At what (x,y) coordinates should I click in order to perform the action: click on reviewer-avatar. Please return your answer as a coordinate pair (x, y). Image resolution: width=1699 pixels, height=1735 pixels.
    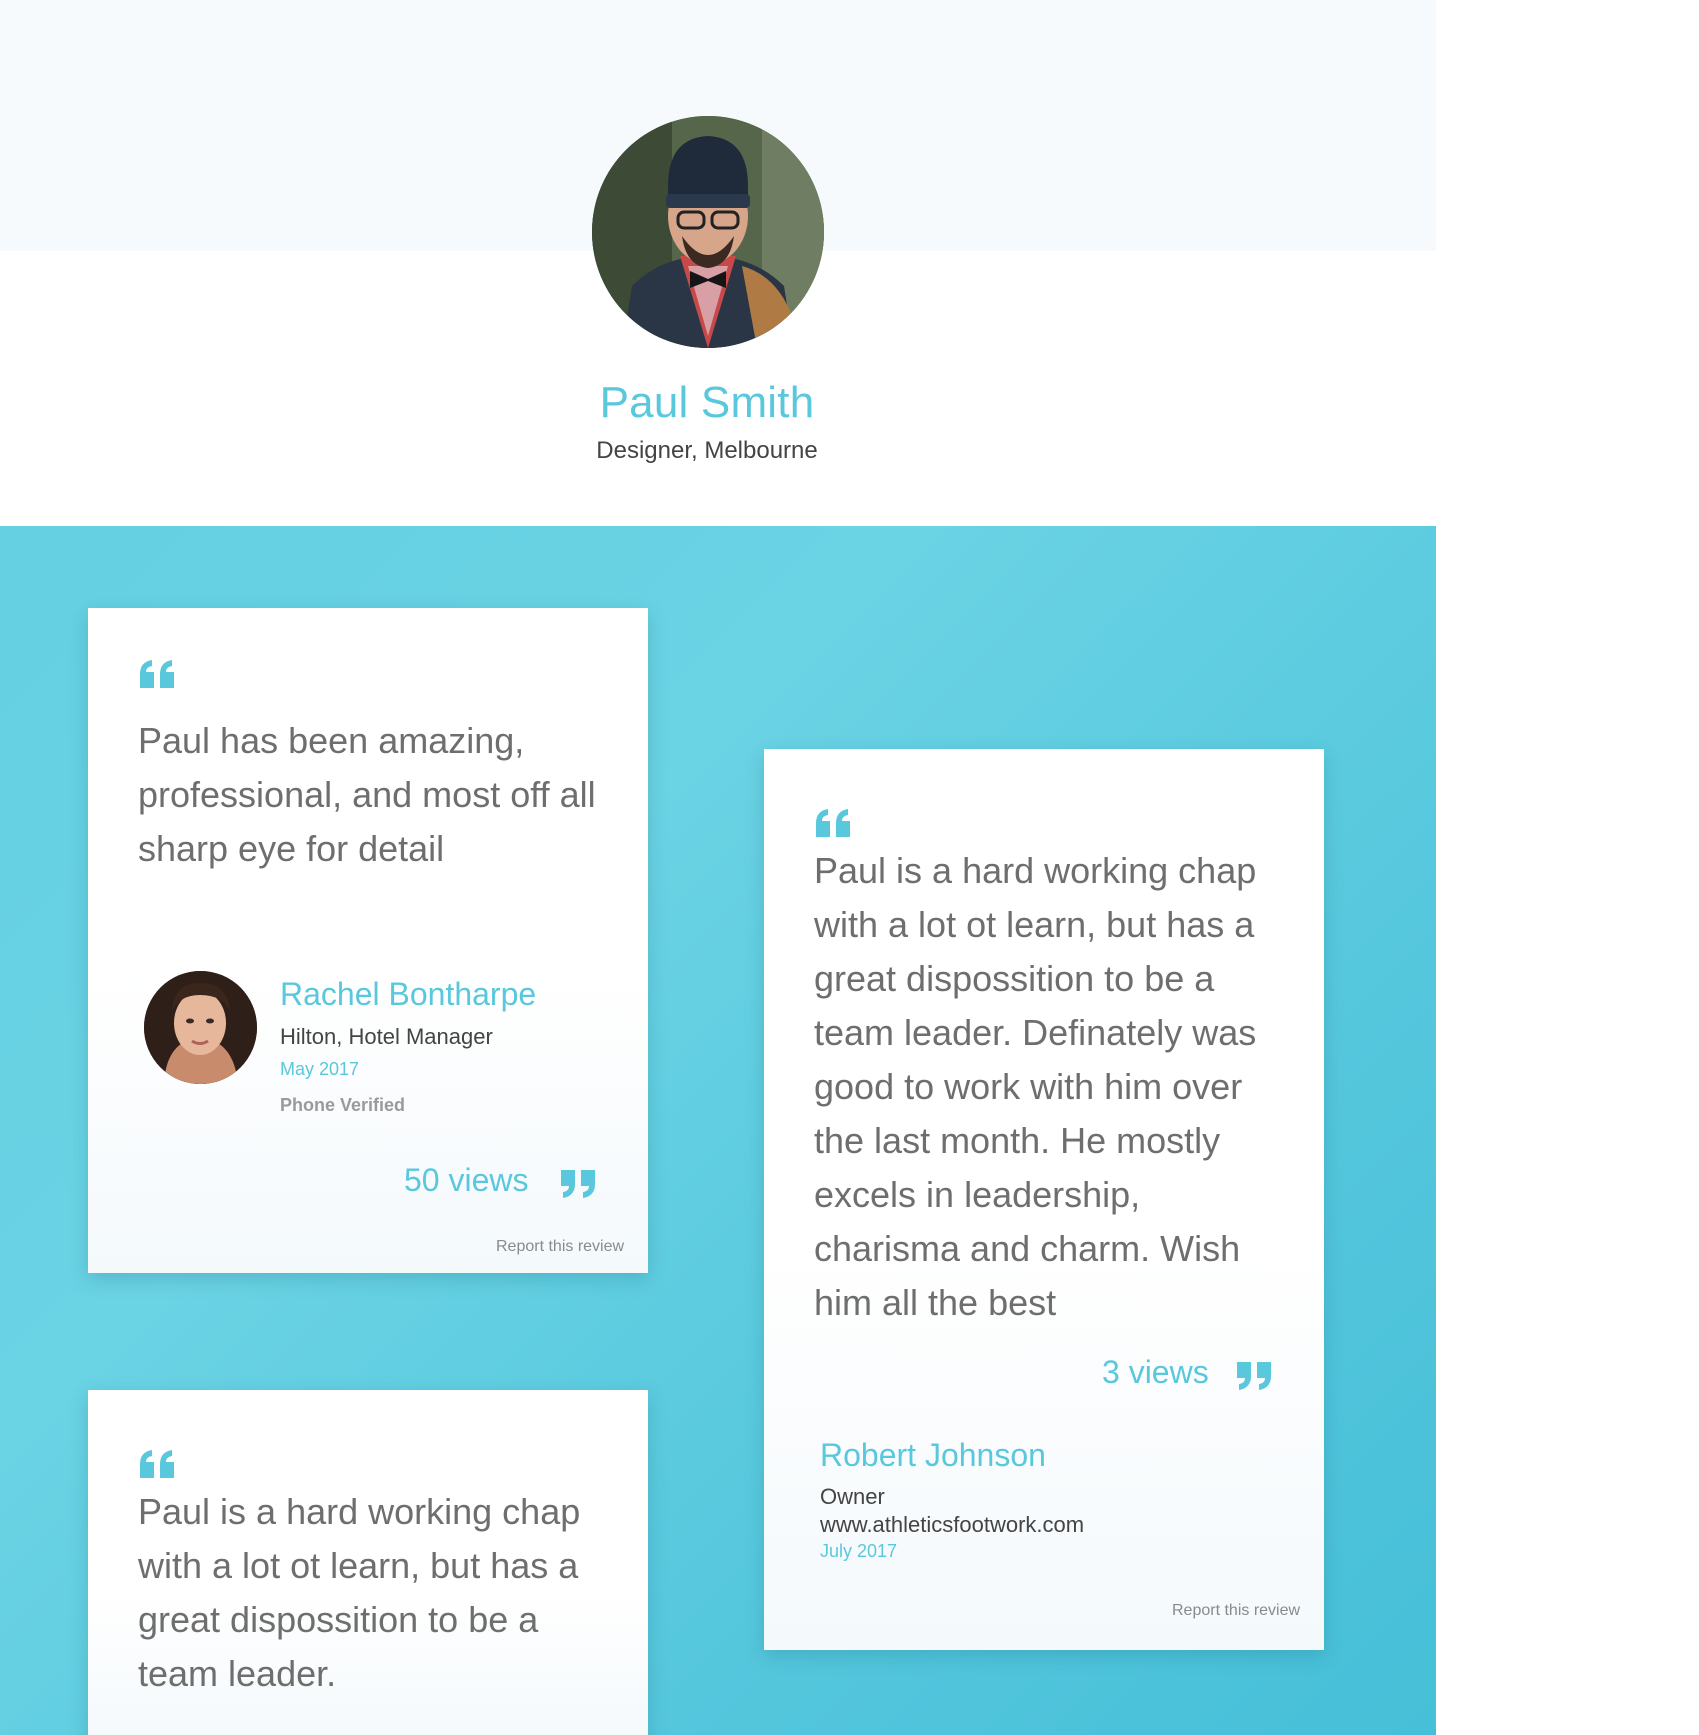
    Looking at the image, I should click on (200, 1027).